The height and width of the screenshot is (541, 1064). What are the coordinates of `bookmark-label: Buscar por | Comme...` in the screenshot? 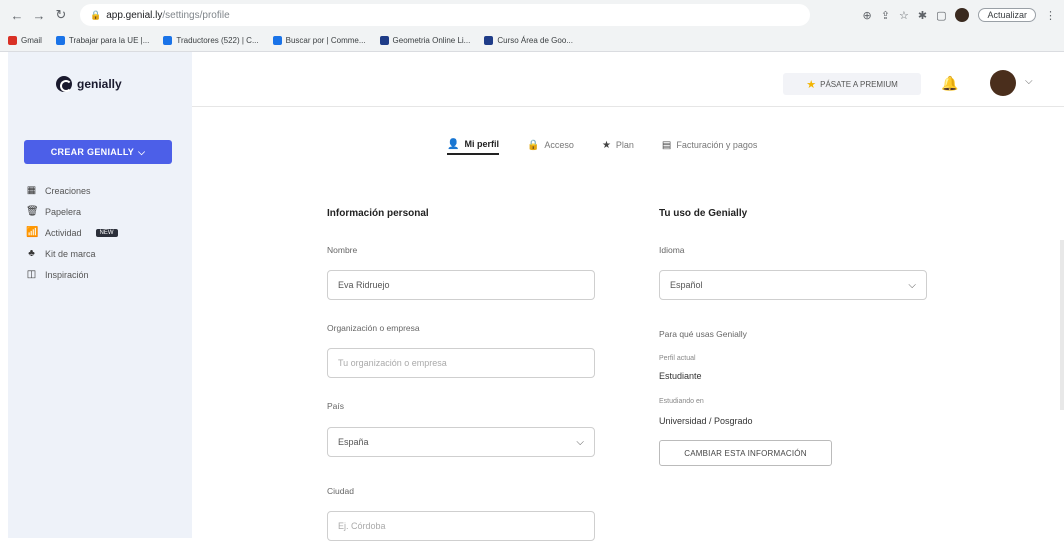 It's located at (325, 40).